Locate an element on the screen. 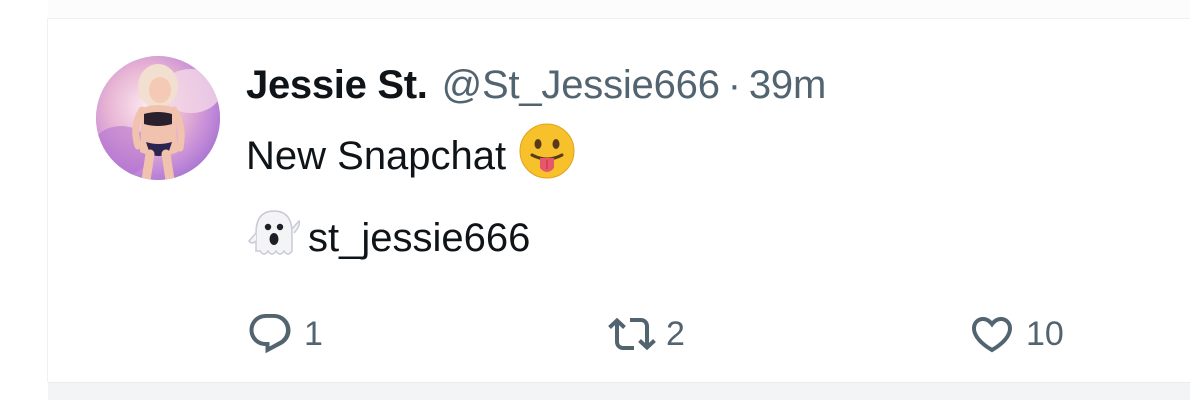 This screenshot has height=400, width=1190. like-button: 10 is located at coordinates (1016, 334).